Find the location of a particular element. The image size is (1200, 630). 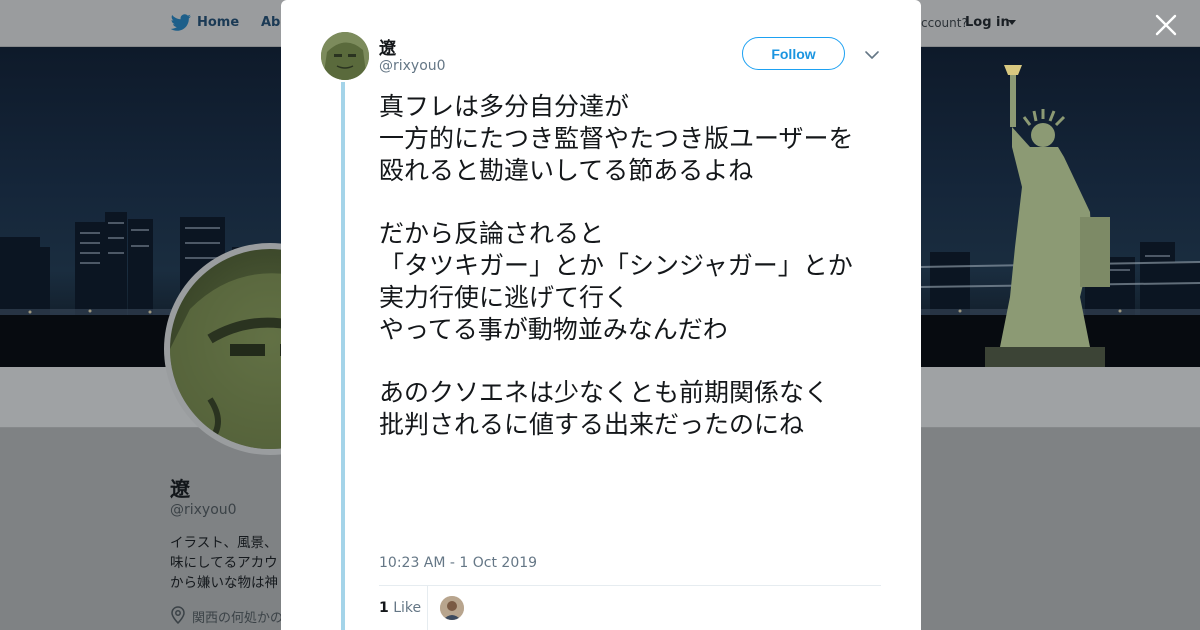

profile-location: 関西の何処かの is located at coordinates (238, 618).